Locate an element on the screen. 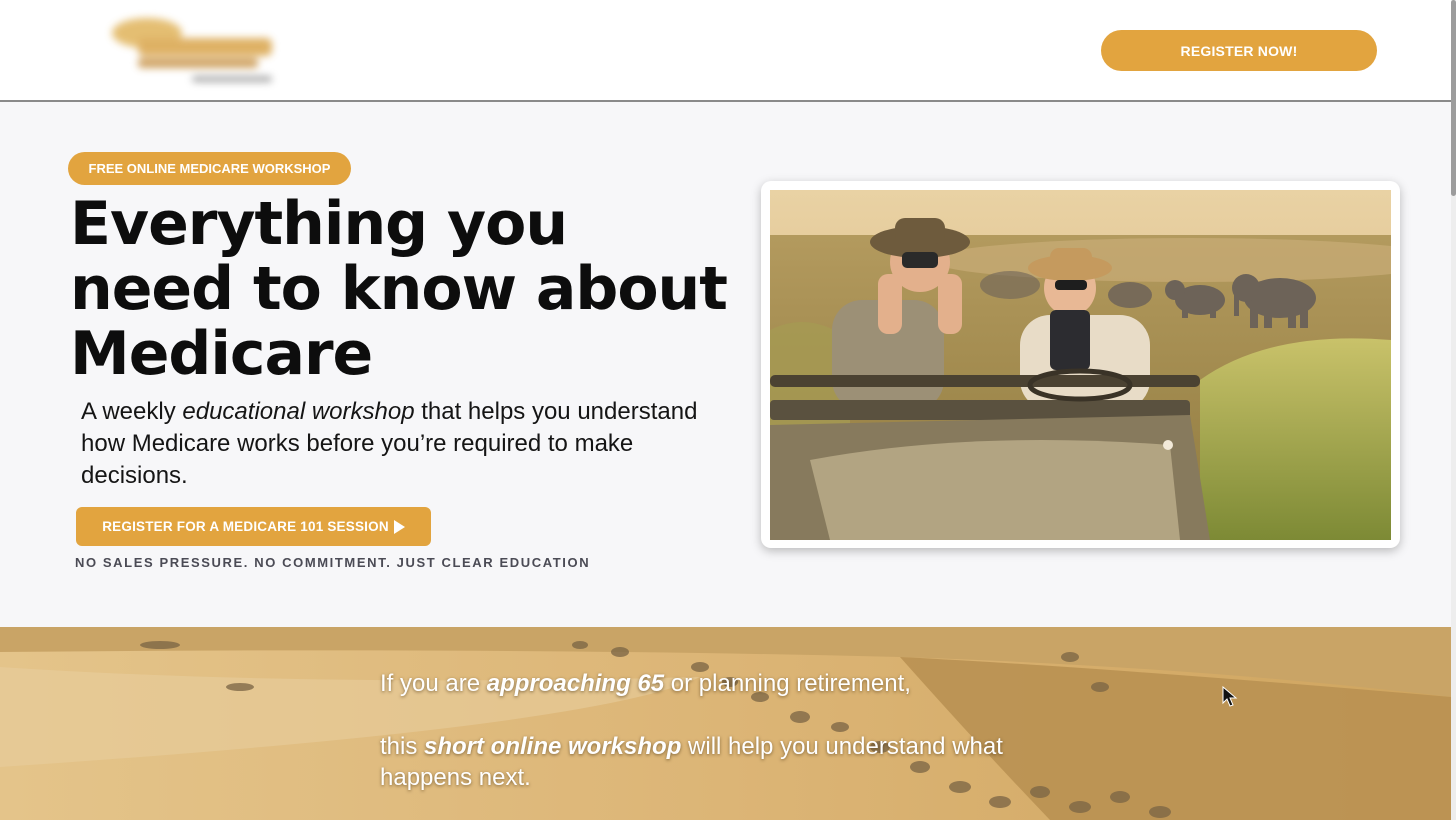  site-logo is located at coordinates (193, 51).